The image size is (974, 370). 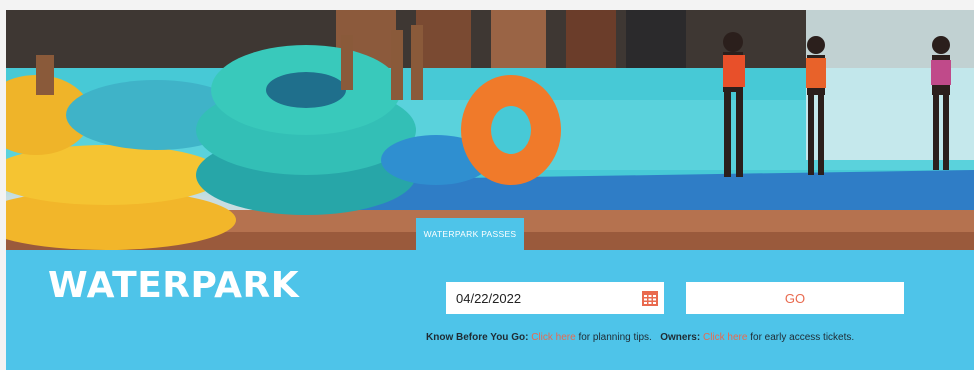 I want to click on kbyg-label: Know Before You Go:, so click(x=477, y=337).